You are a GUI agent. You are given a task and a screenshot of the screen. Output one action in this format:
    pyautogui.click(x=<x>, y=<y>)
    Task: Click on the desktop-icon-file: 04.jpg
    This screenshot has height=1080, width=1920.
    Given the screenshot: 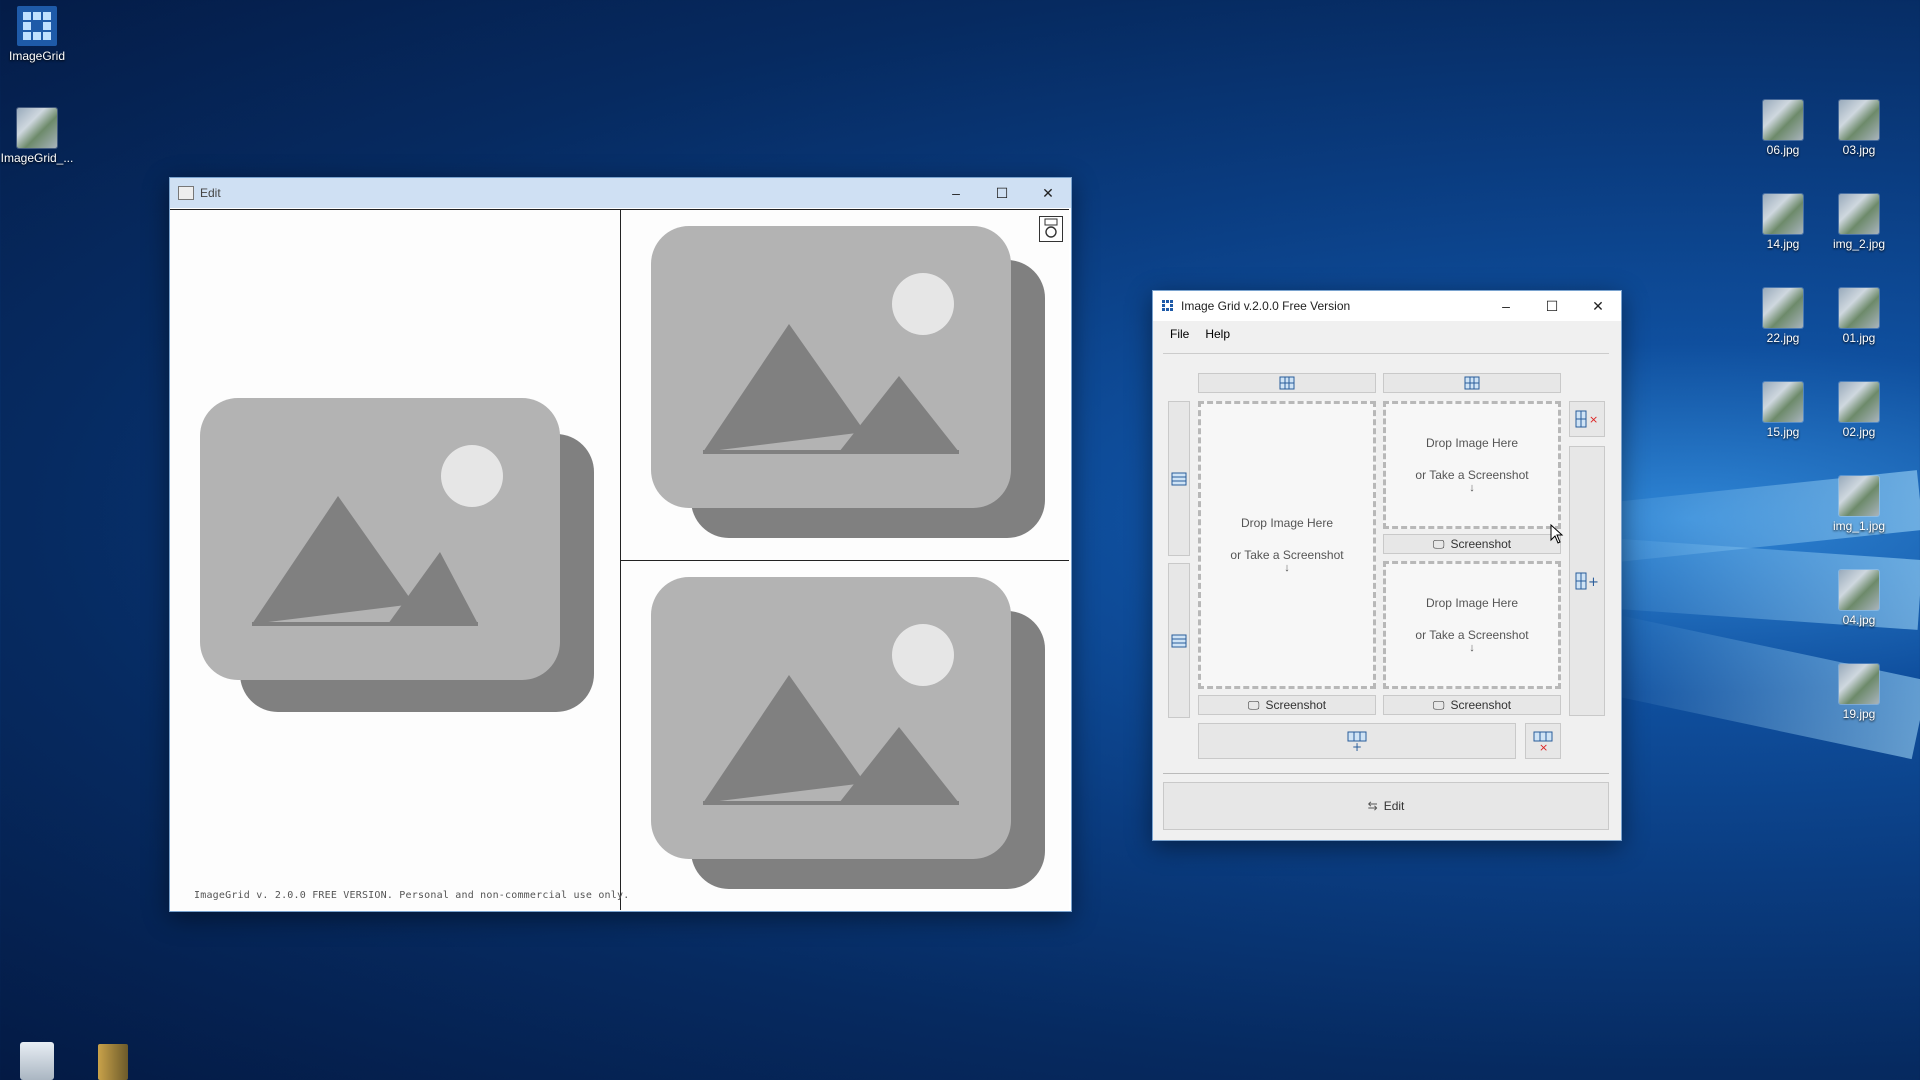 What is the action you would take?
    pyautogui.click(x=1859, y=598)
    